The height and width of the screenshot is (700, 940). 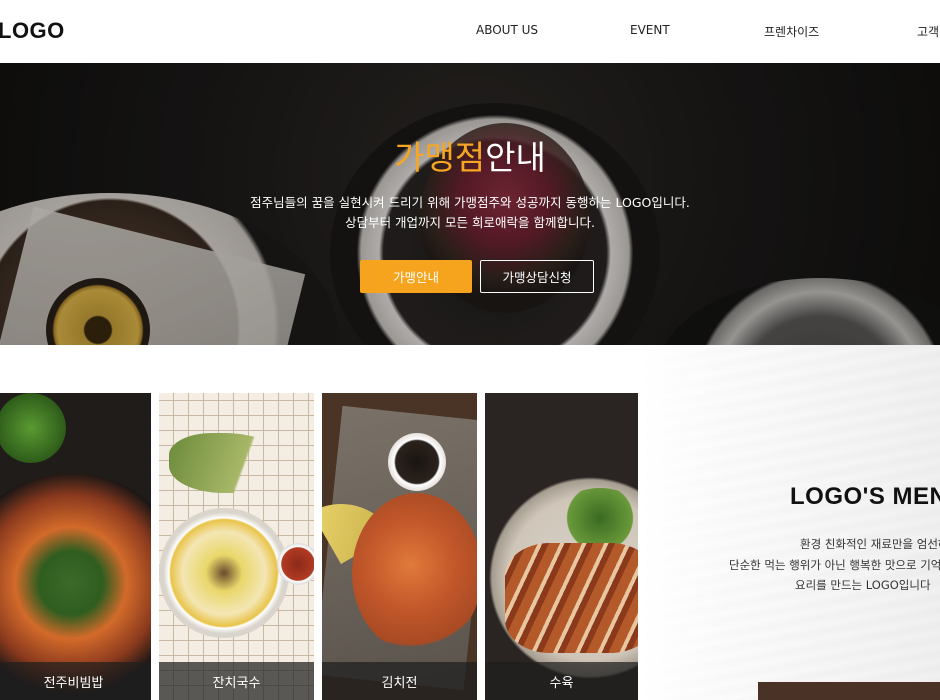 I want to click on menu-desc-line1: 환경 친화적인 재료만을 엄선하여, so click(x=870, y=544).